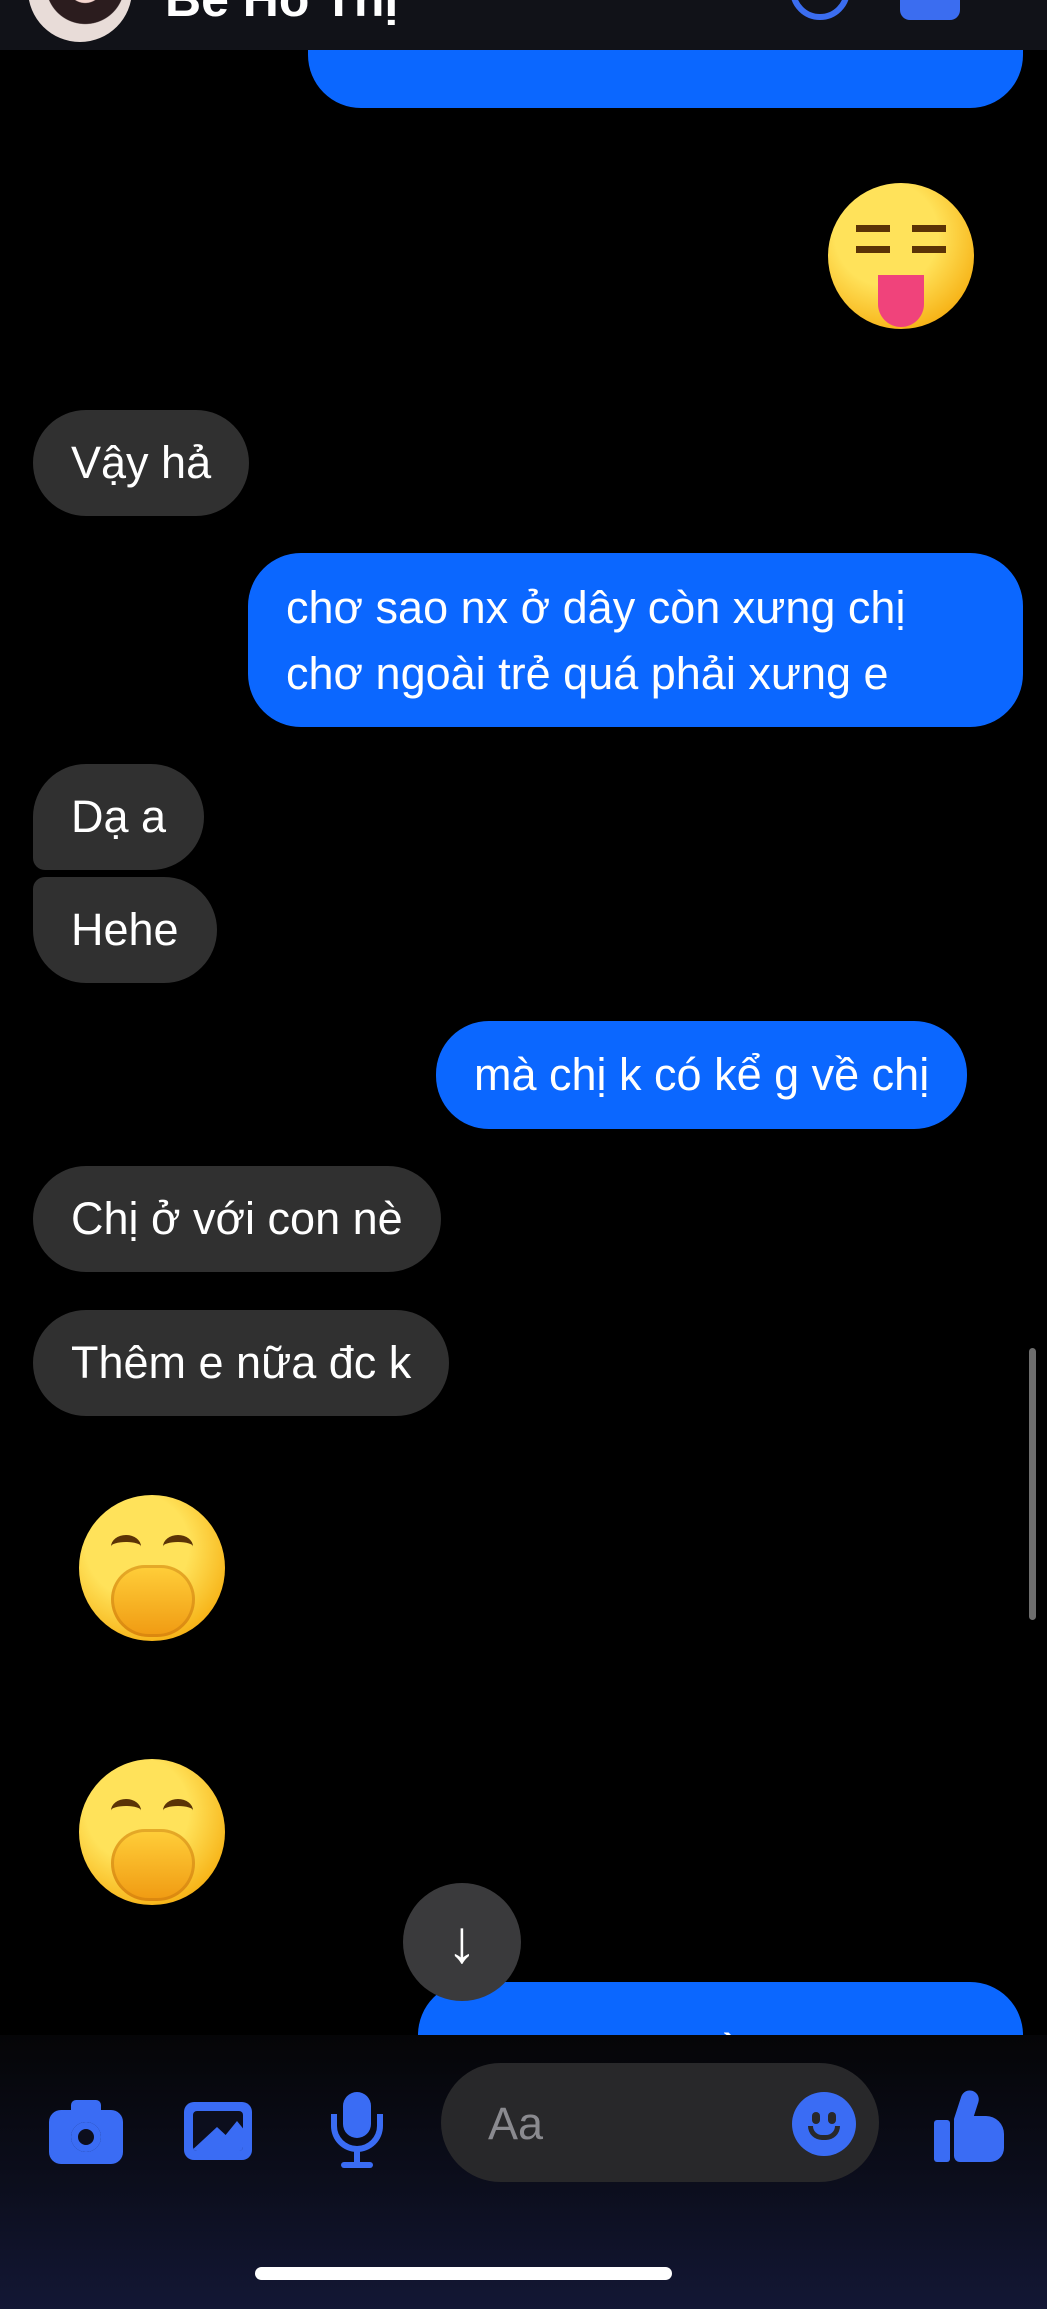 The width and height of the screenshot is (1047, 2309). I want to click on tongue, so click(901, 301).